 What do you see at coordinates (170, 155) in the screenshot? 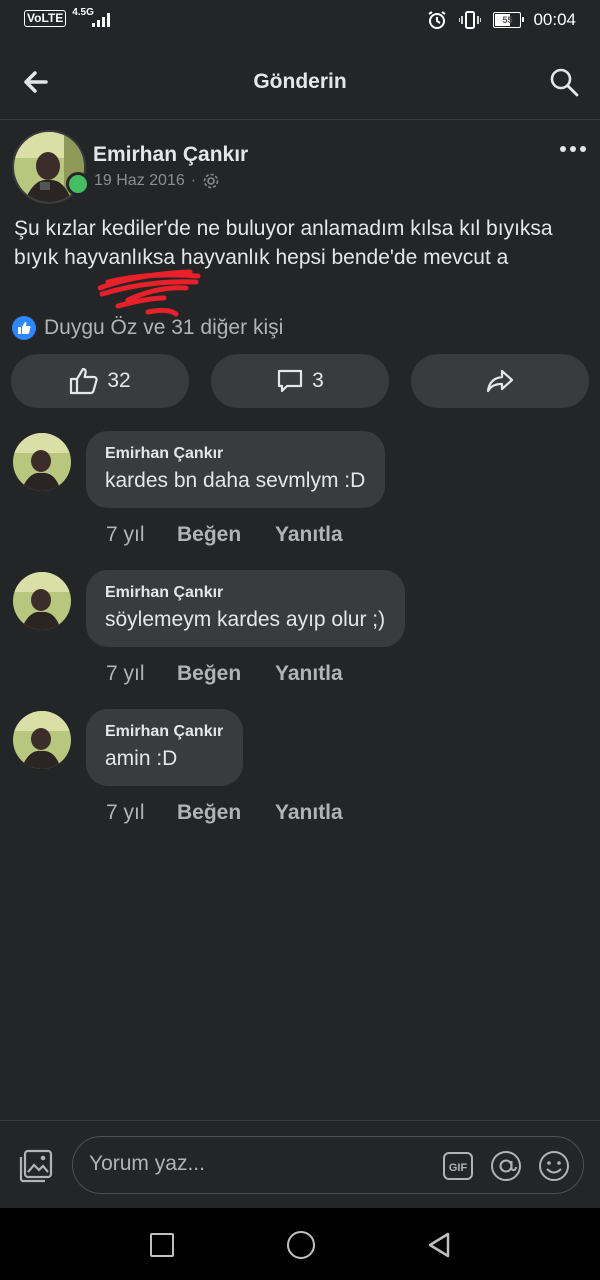
I see `post-author-name: Emirhan Çankır` at bounding box center [170, 155].